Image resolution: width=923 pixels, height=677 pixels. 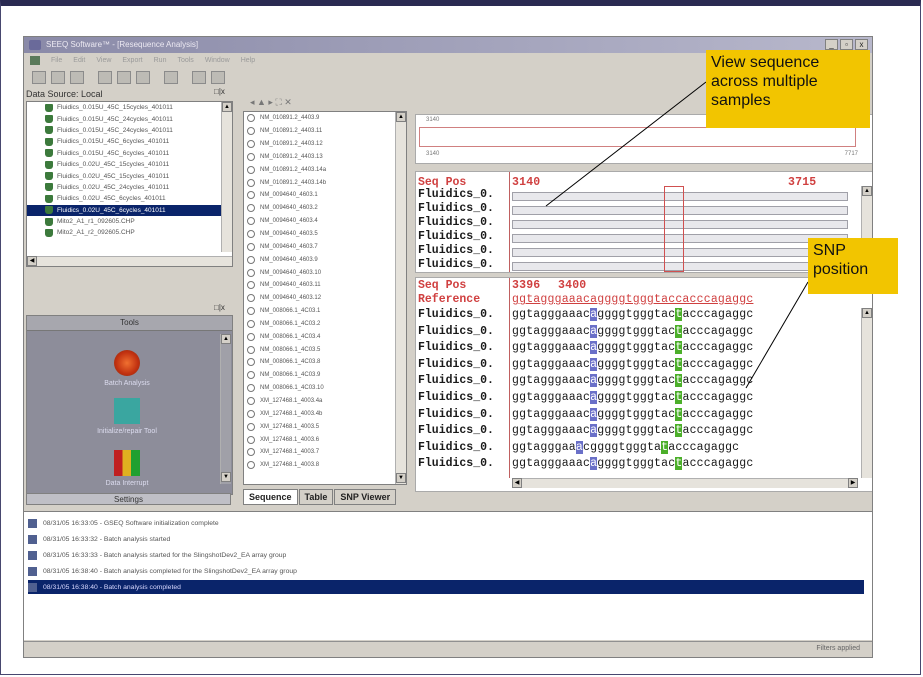 What do you see at coordinates (853, 266) in the screenshot?
I see `snp-position-callout: SNP position` at bounding box center [853, 266].